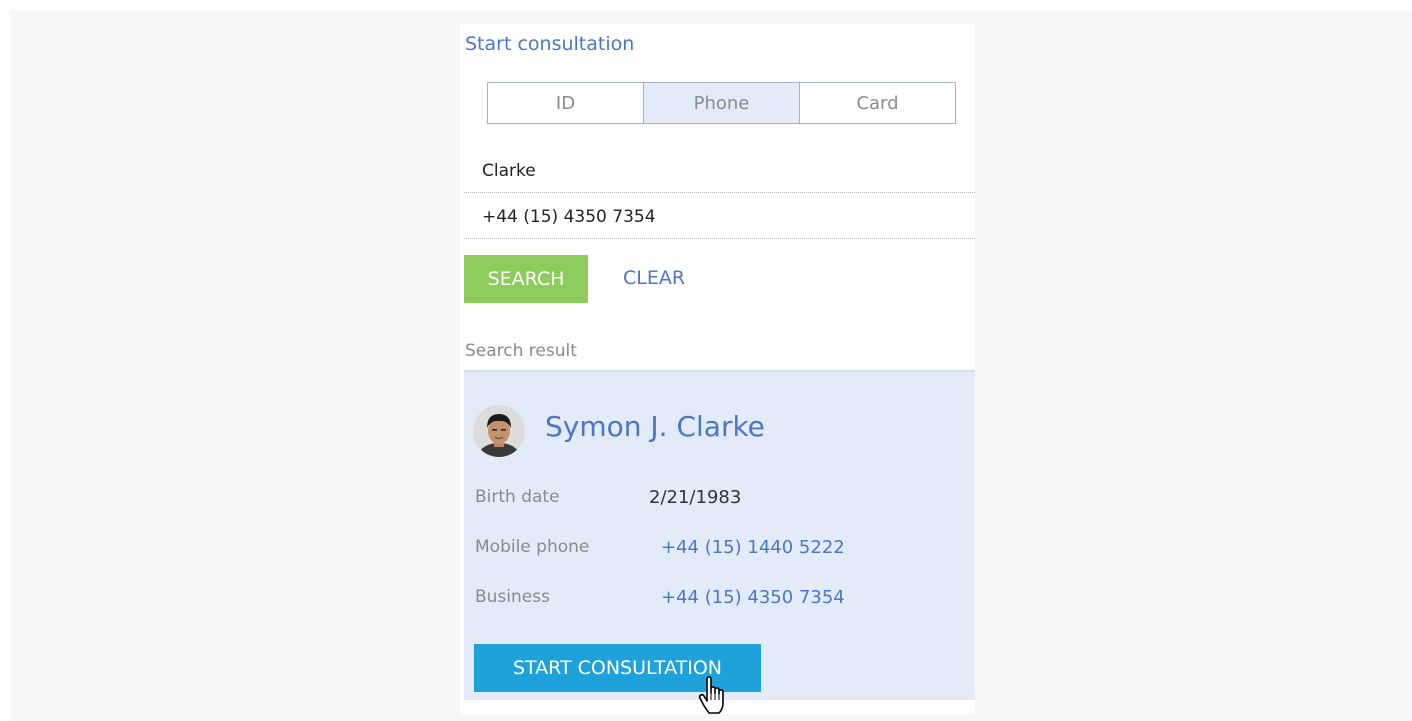  What do you see at coordinates (655, 426) in the screenshot?
I see `contact-name-link: Symon J. Clarke` at bounding box center [655, 426].